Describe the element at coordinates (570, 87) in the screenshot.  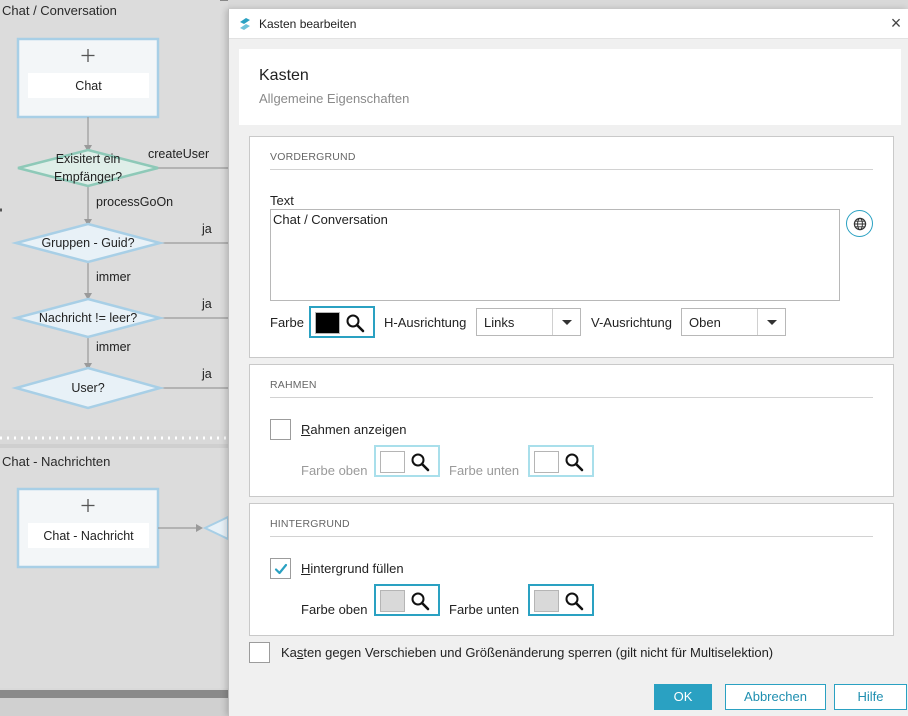
I see `dialog-header: Kasten Allgemeine Eigenschaften` at that location.